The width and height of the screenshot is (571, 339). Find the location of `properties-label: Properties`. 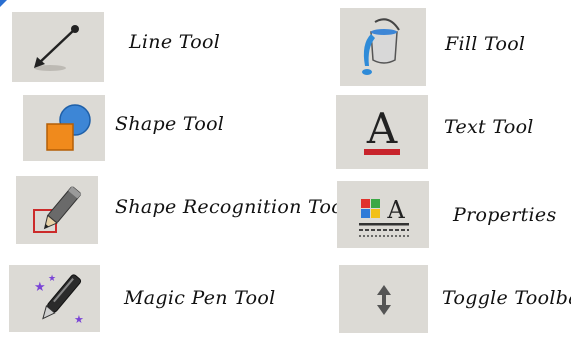

properties-label: Properties is located at coordinates (505, 215).